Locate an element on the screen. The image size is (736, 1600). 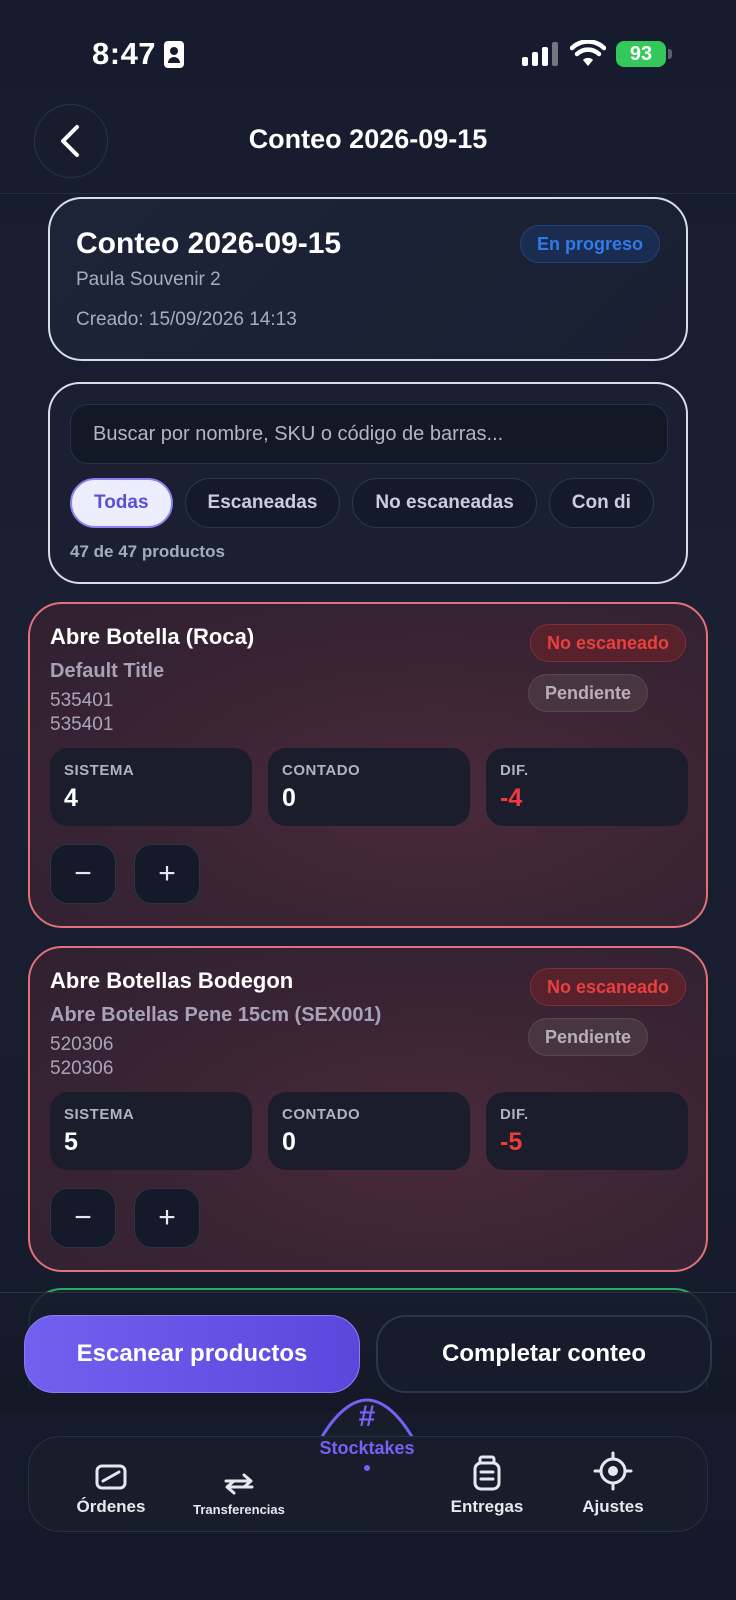
stocktake-location: Paula Souvenir 2 is located at coordinates (148, 279).